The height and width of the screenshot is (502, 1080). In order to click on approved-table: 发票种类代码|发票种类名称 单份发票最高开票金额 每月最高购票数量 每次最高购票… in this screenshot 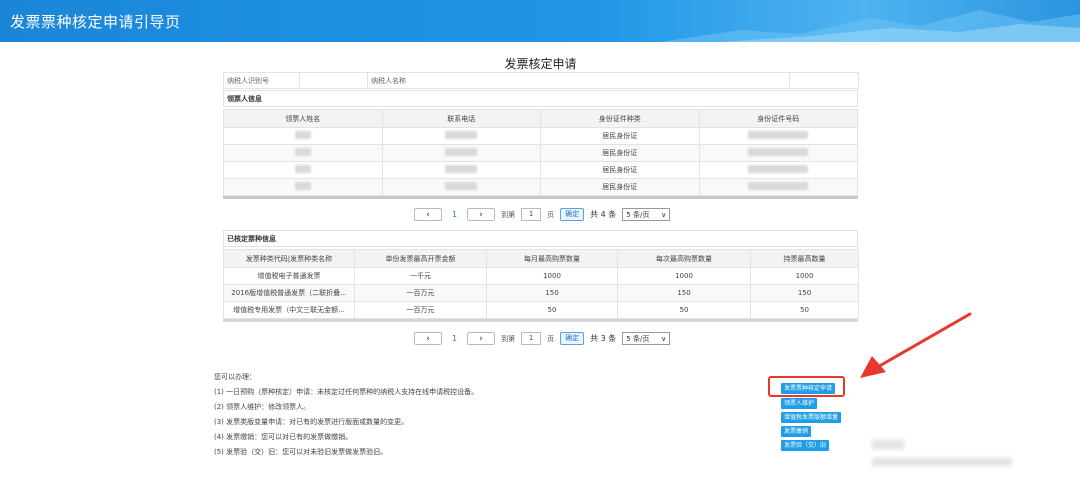, I will do `click(541, 284)`.